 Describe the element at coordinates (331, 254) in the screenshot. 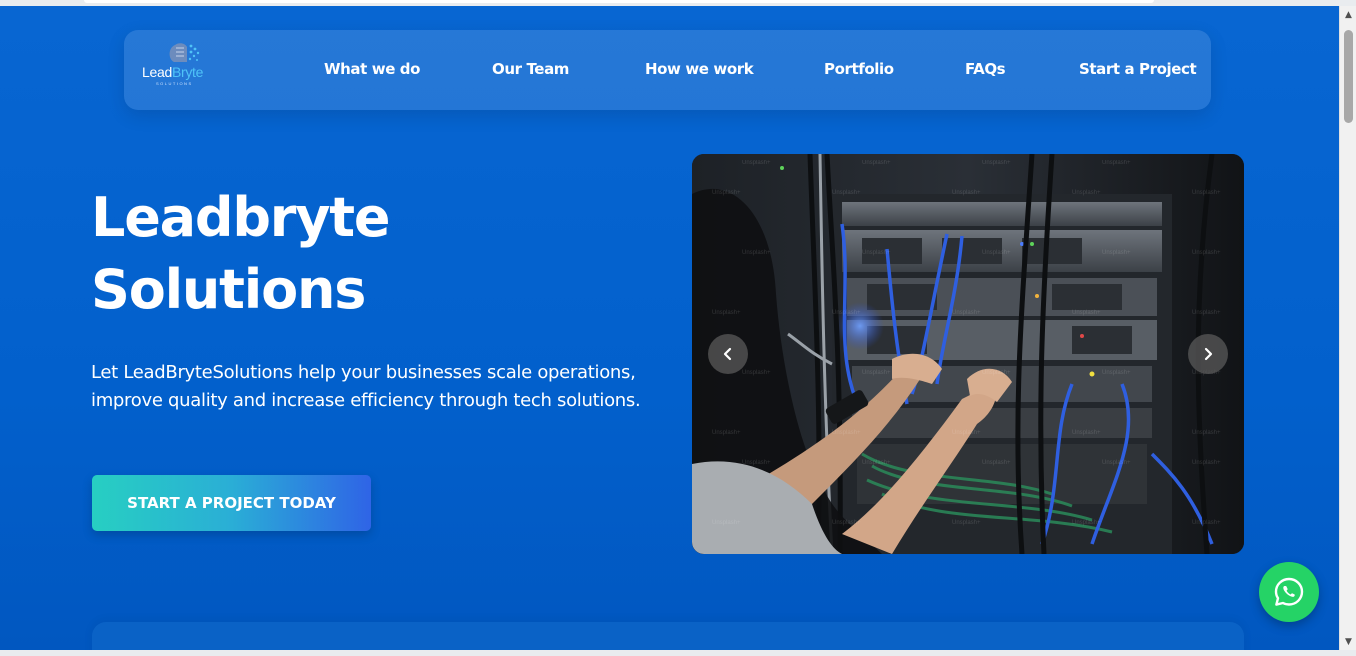

I see `hero-title: Leadbryte Solutions` at that location.